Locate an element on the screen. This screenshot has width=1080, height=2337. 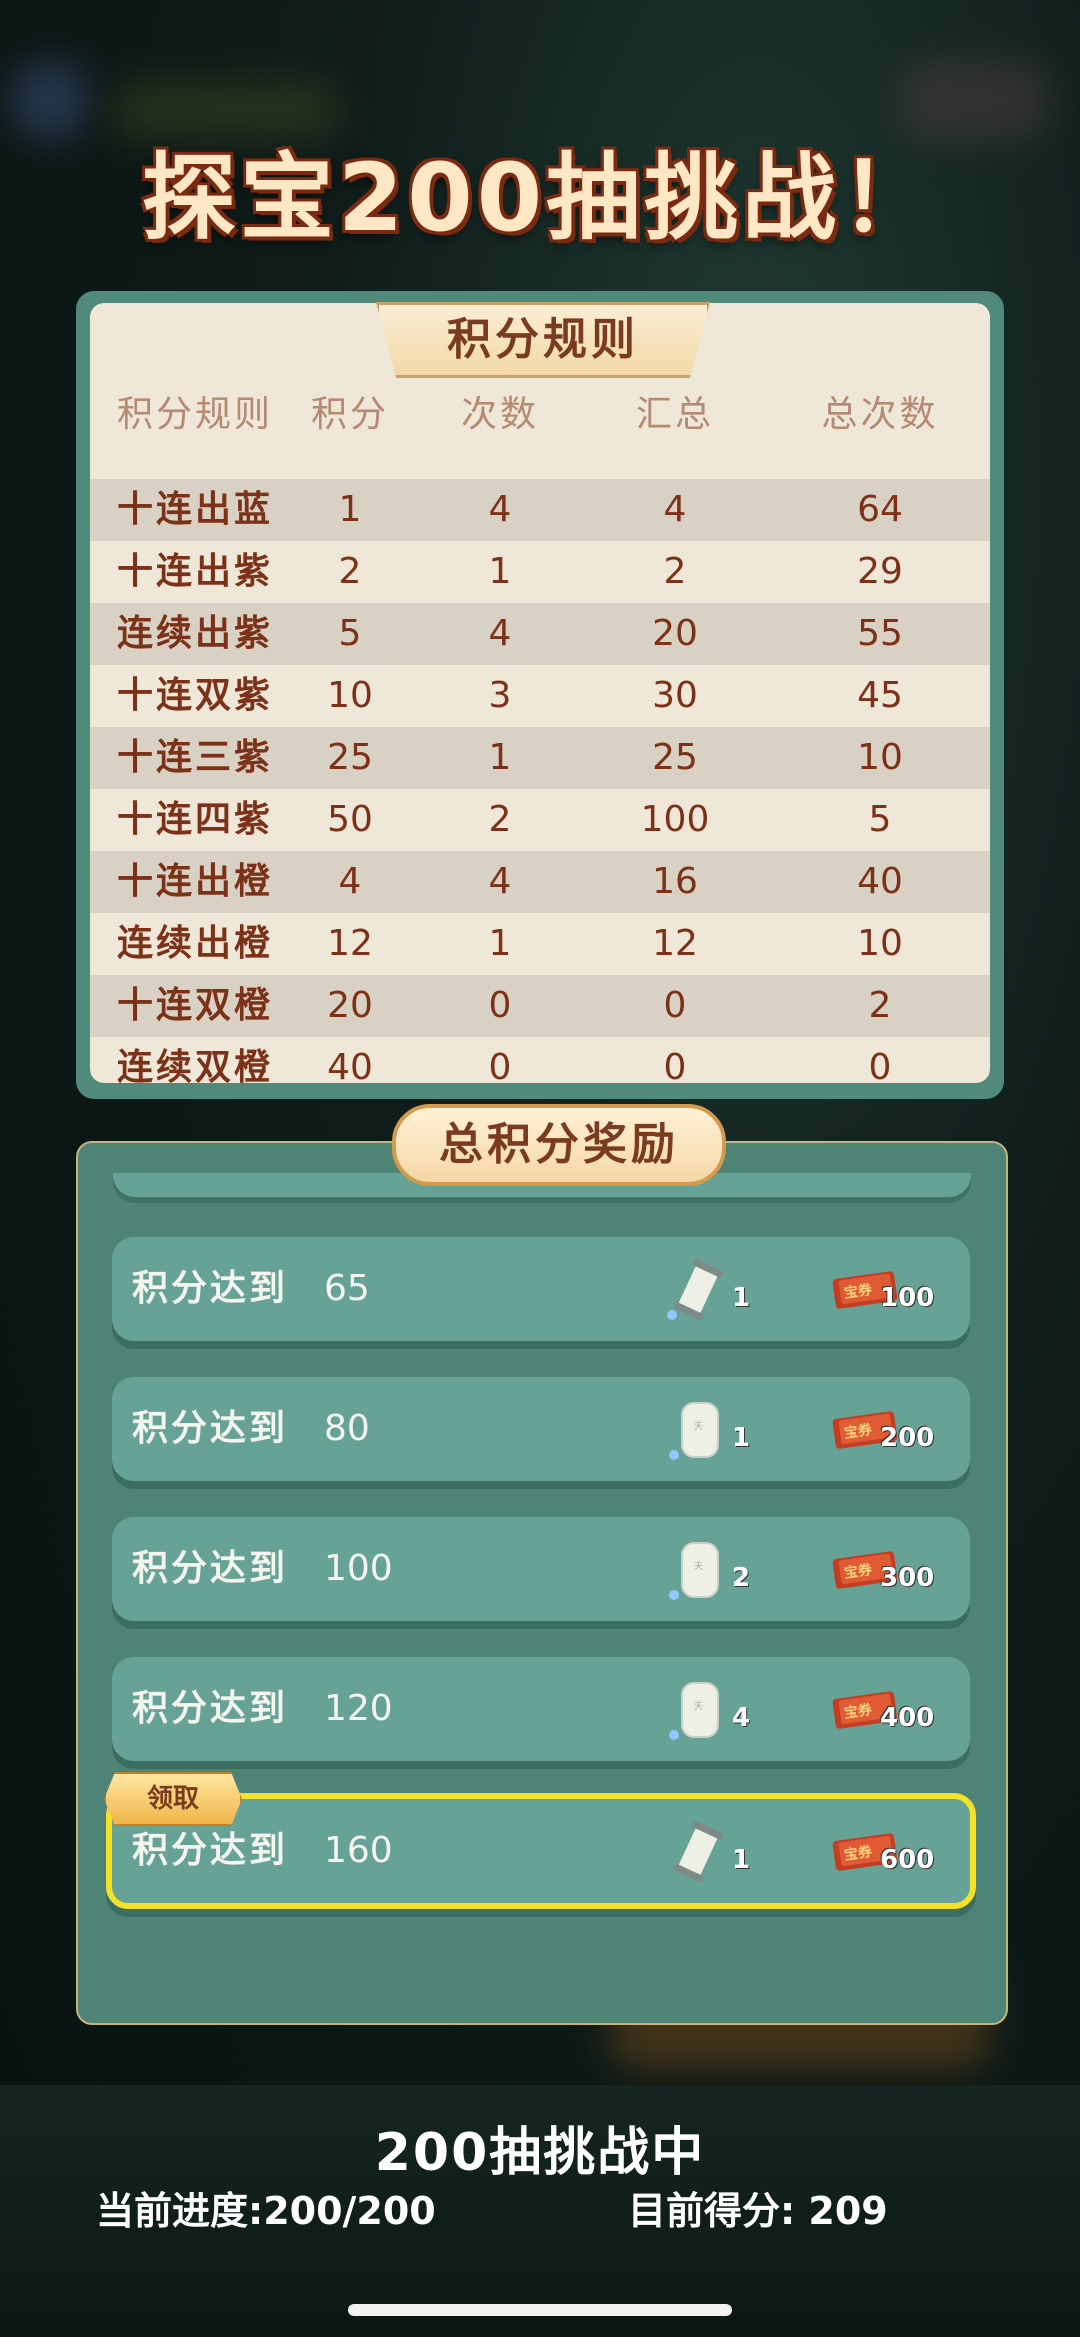
rule-name: 十连双紫 is located at coordinates (194, 695).